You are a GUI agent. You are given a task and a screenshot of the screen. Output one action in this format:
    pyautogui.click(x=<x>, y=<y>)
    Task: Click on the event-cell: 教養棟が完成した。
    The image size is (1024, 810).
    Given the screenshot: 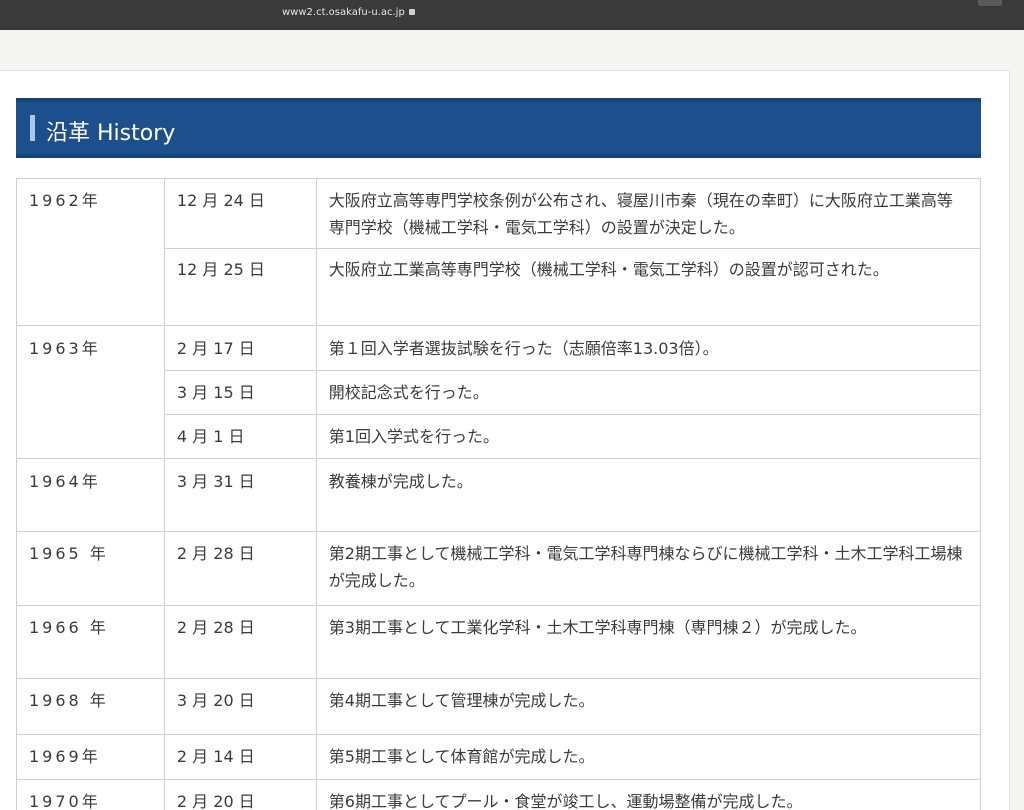 What is the action you would take?
    pyautogui.click(x=648, y=495)
    